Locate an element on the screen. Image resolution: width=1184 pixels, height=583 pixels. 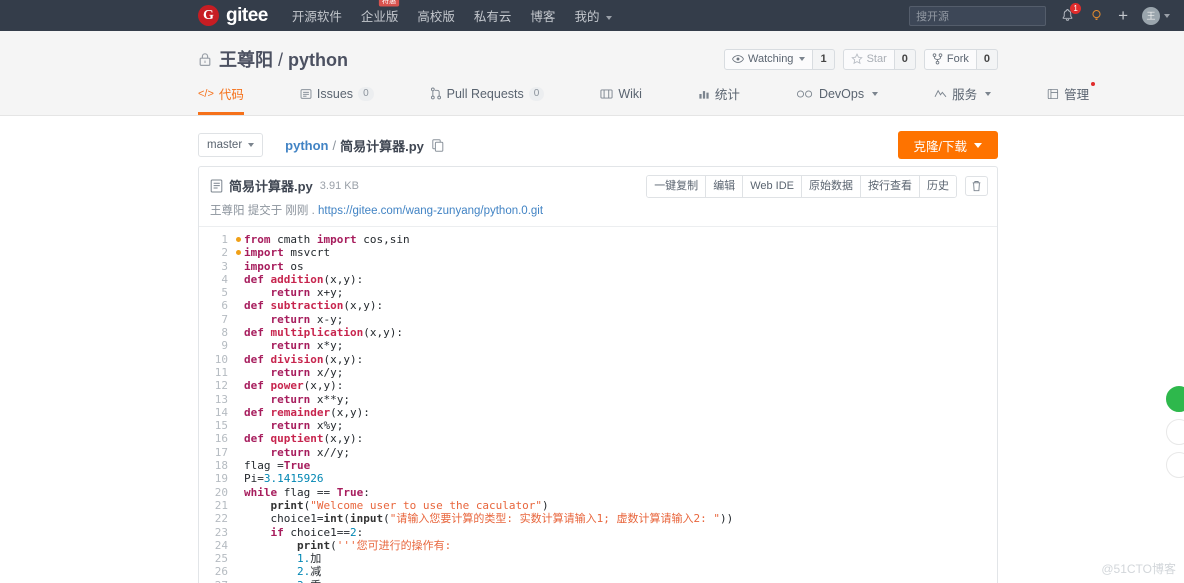
code-line: def subtraction(x,y): is located at coordinates (314, 306).